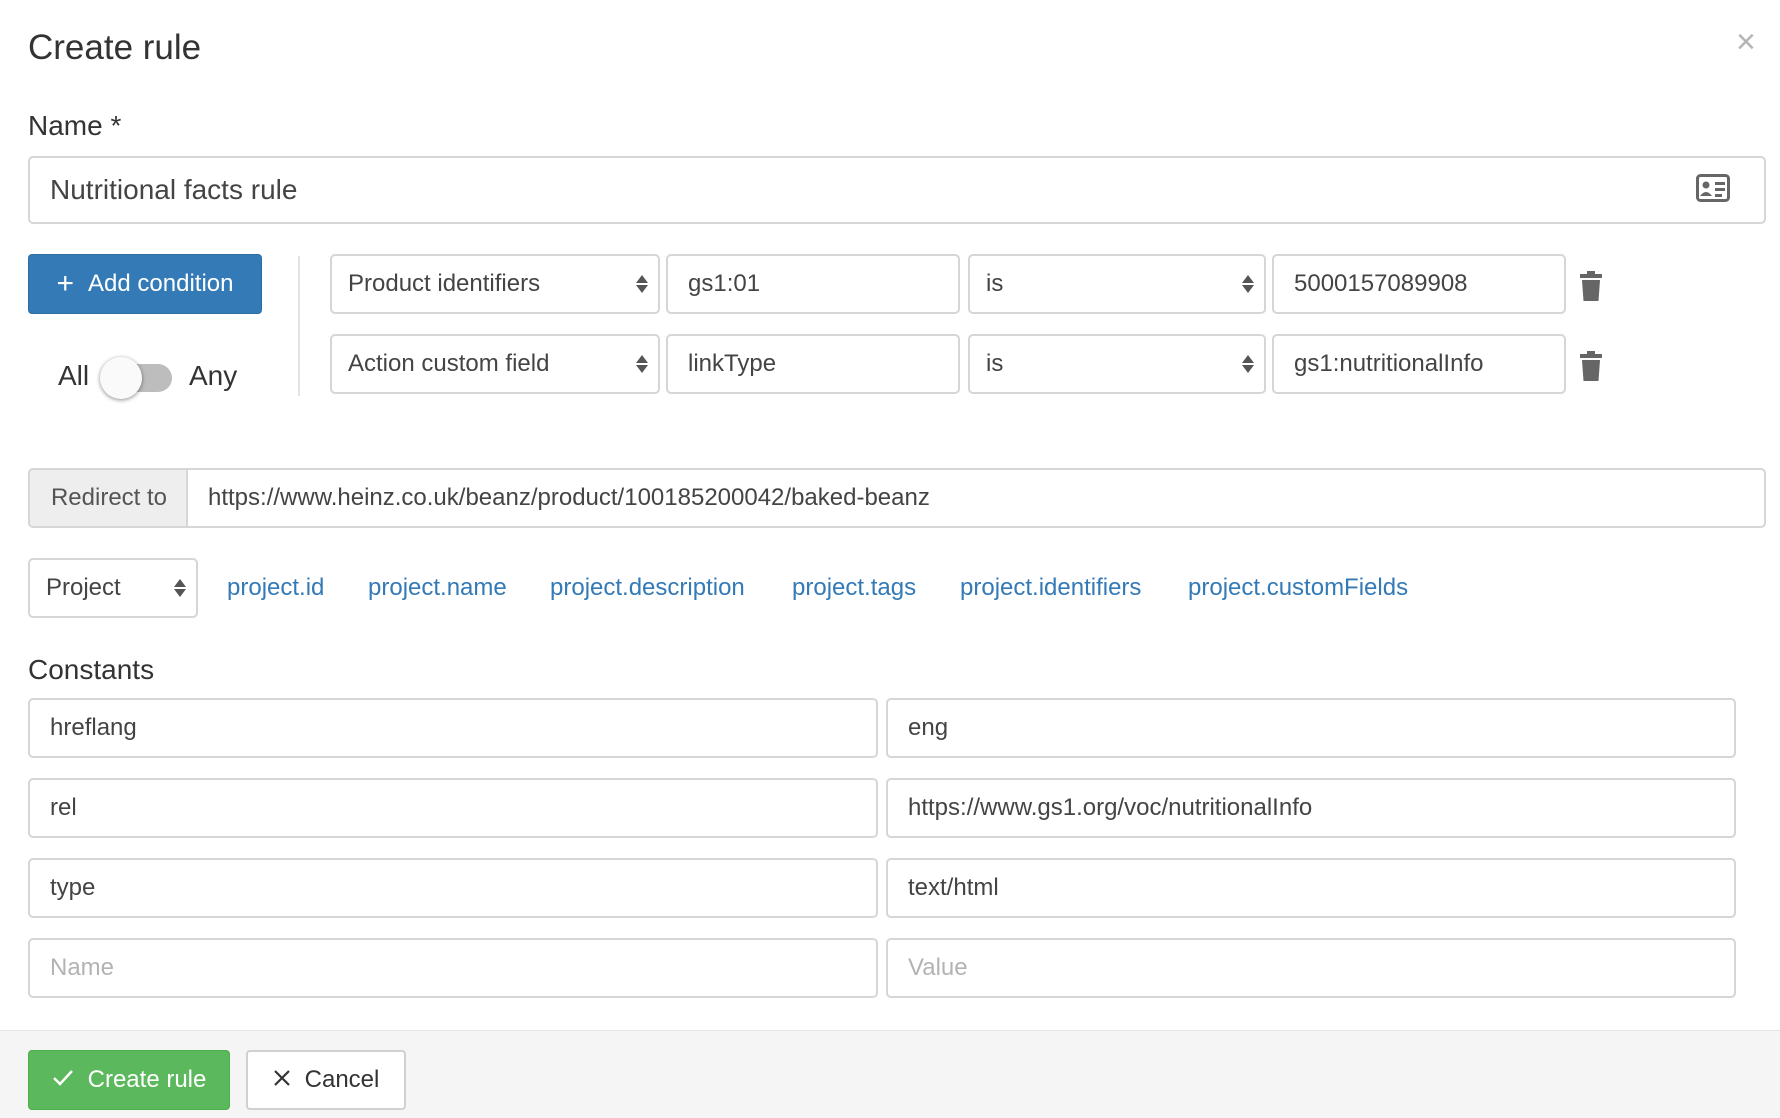 The height and width of the screenshot is (1118, 1780). What do you see at coordinates (93, 727) in the screenshot?
I see `constant-name-value: hreflang` at bounding box center [93, 727].